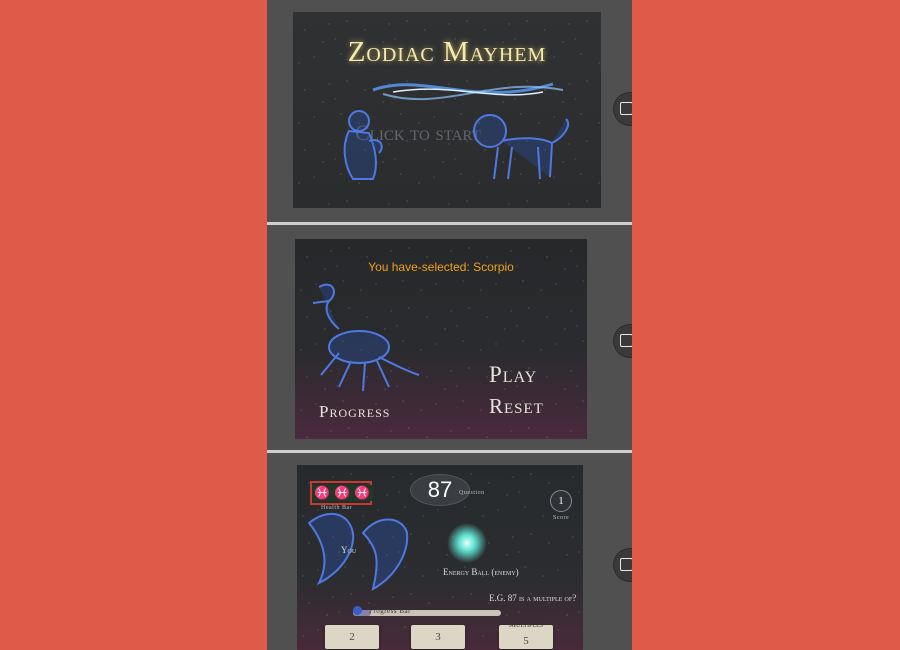 Image resolution: width=900 pixels, height=650 pixels. Describe the element at coordinates (472, 493) in the screenshot. I see `question-label: Question` at that location.